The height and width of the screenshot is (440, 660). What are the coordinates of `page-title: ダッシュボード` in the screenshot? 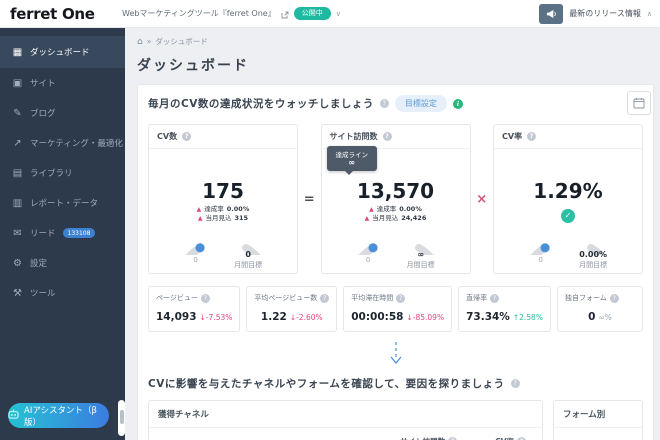 It's located at (193, 66).